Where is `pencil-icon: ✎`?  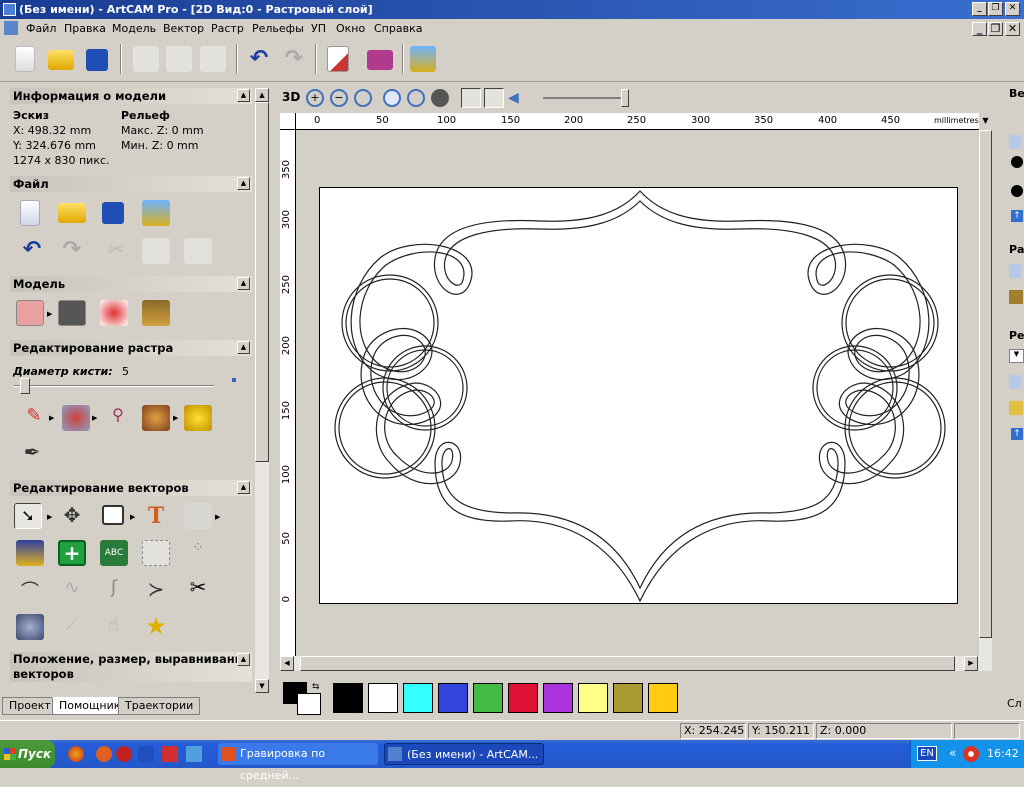 pencil-icon: ✎ is located at coordinates (34, 418).